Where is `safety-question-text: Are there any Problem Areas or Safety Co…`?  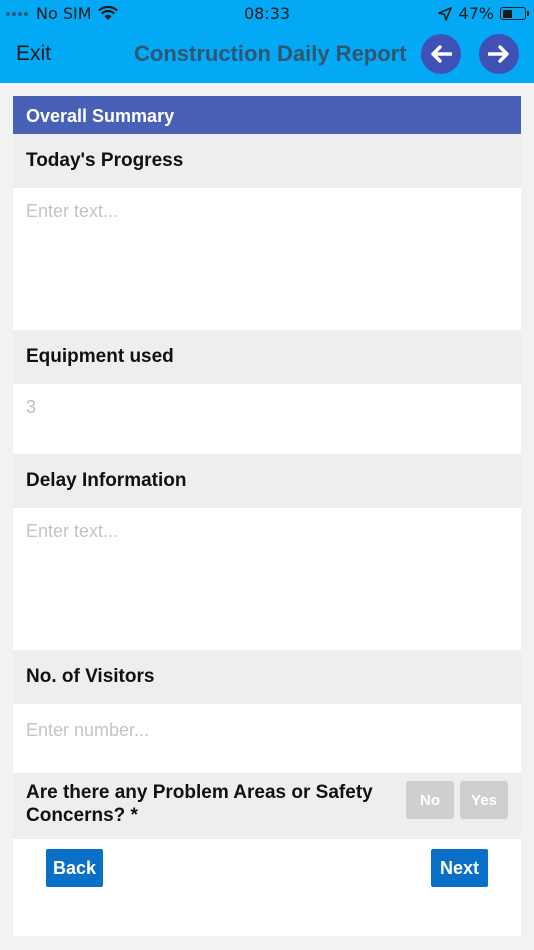
safety-question-text: Are there any Problem Areas or Safety Co… is located at coordinates (199, 804).